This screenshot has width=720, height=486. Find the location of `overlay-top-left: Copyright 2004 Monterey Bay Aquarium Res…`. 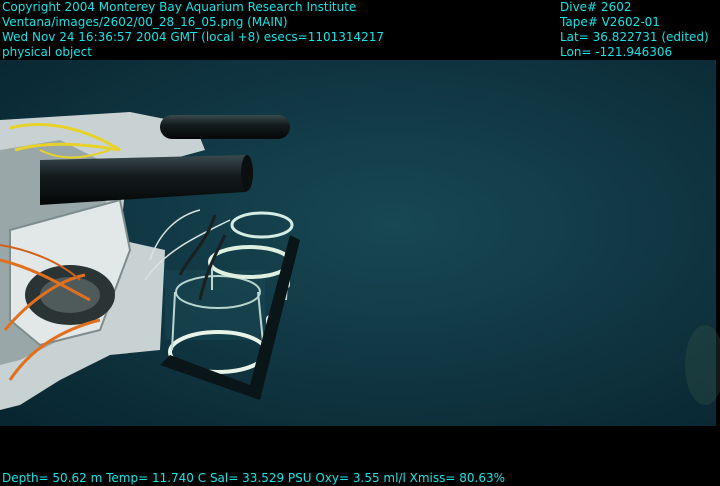

overlay-top-left: Copyright 2004 Monterey Bay Aquarium Res… is located at coordinates (193, 30).